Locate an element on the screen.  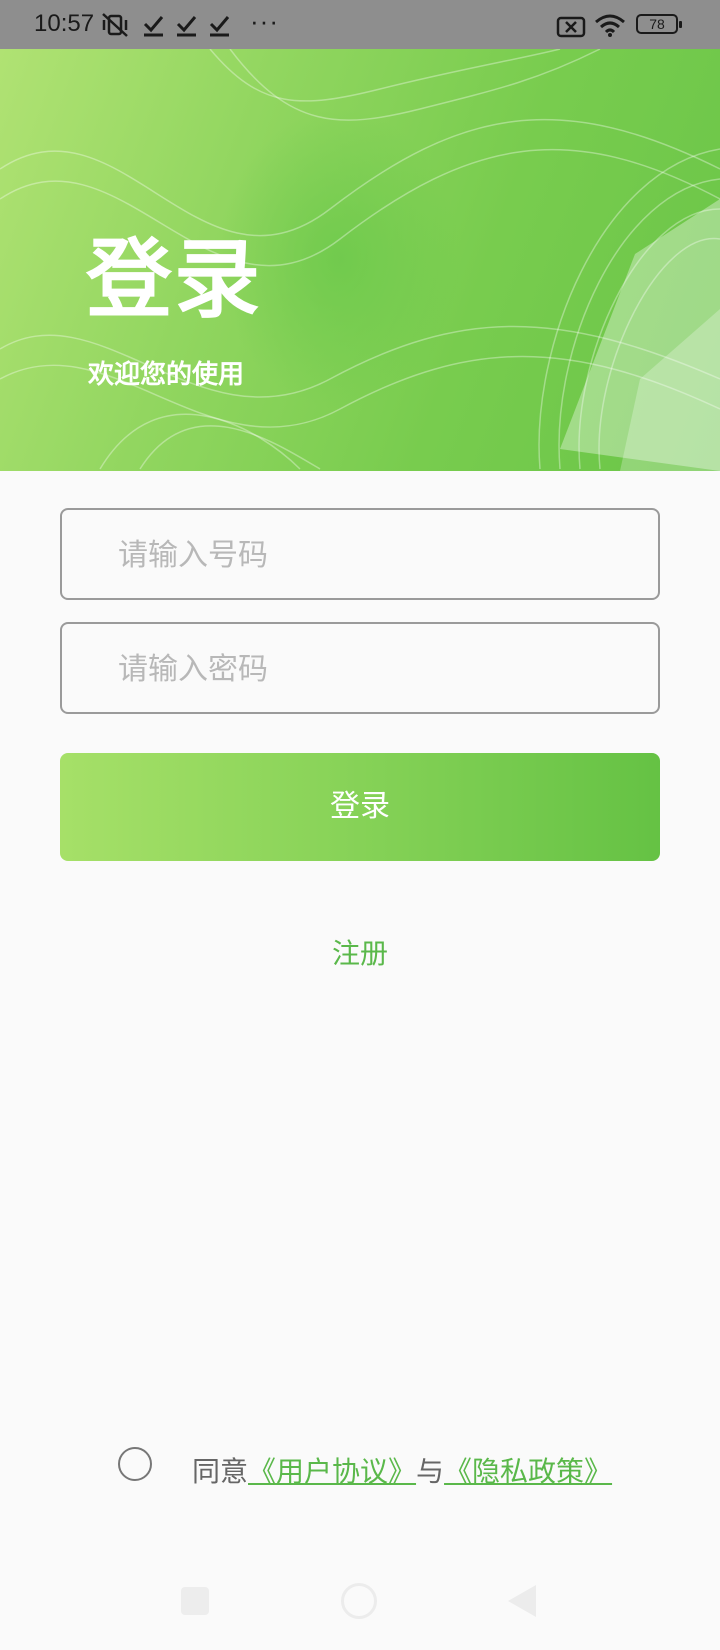
agreement-text: 同意《用户协议》与《隐私政策》 is located at coordinates (402, 1470).